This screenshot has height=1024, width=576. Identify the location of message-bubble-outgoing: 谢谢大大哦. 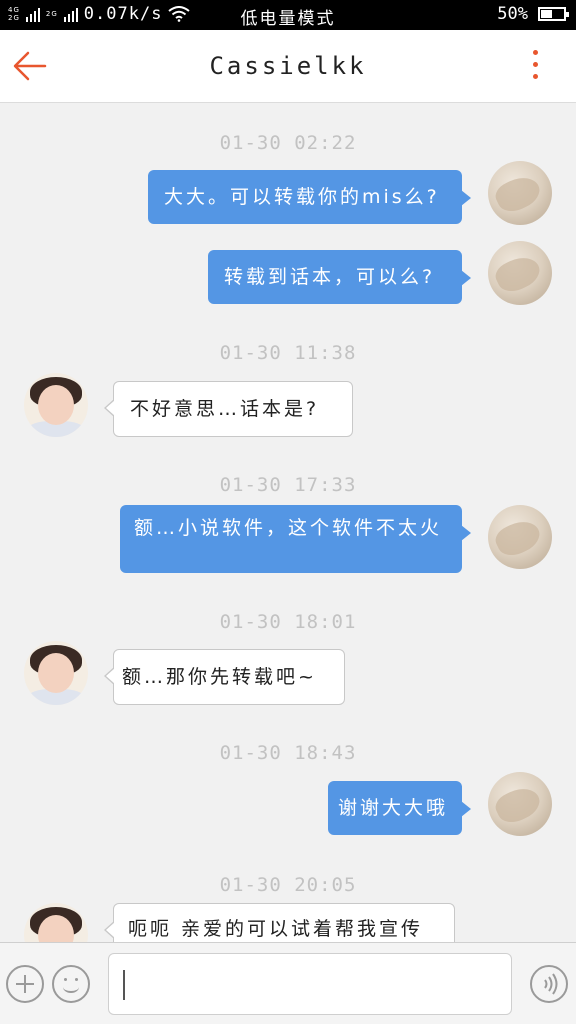
(399, 808).